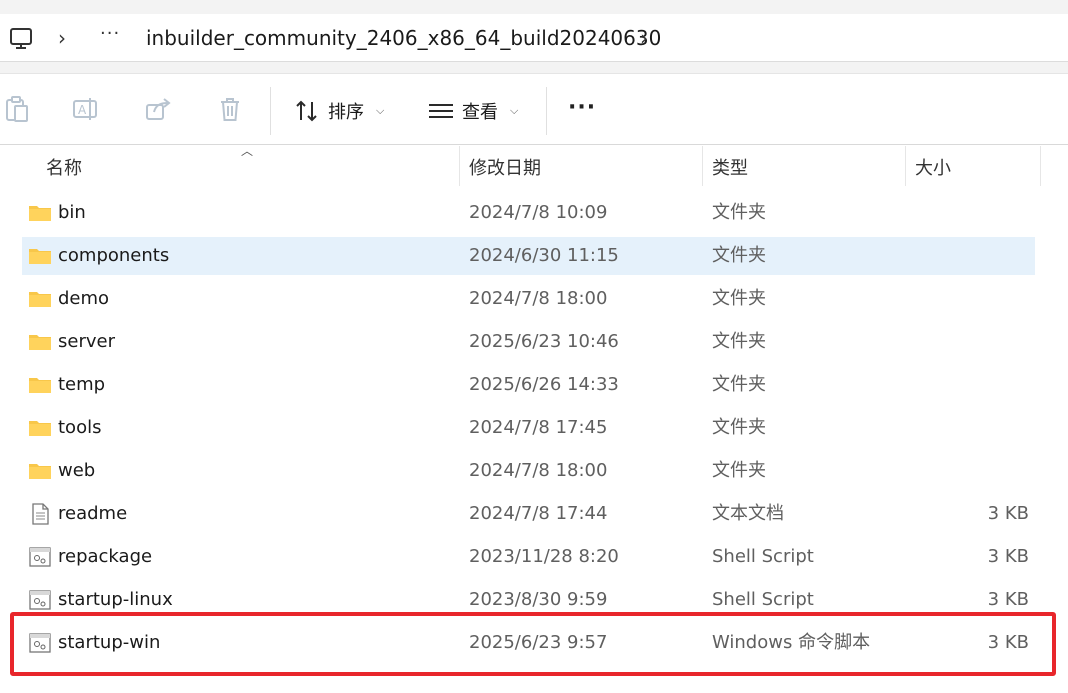 The image size is (1068, 693). I want to click on file-modified: 2024/7/8 17:44, so click(538, 513).